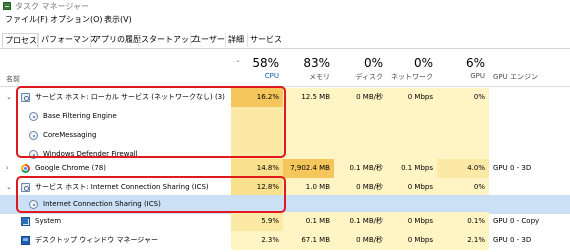 This screenshot has width=570, height=252. Describe the element at coordinates (373, 63) in the screenshot. I see `disk-total: 0%` at that location.